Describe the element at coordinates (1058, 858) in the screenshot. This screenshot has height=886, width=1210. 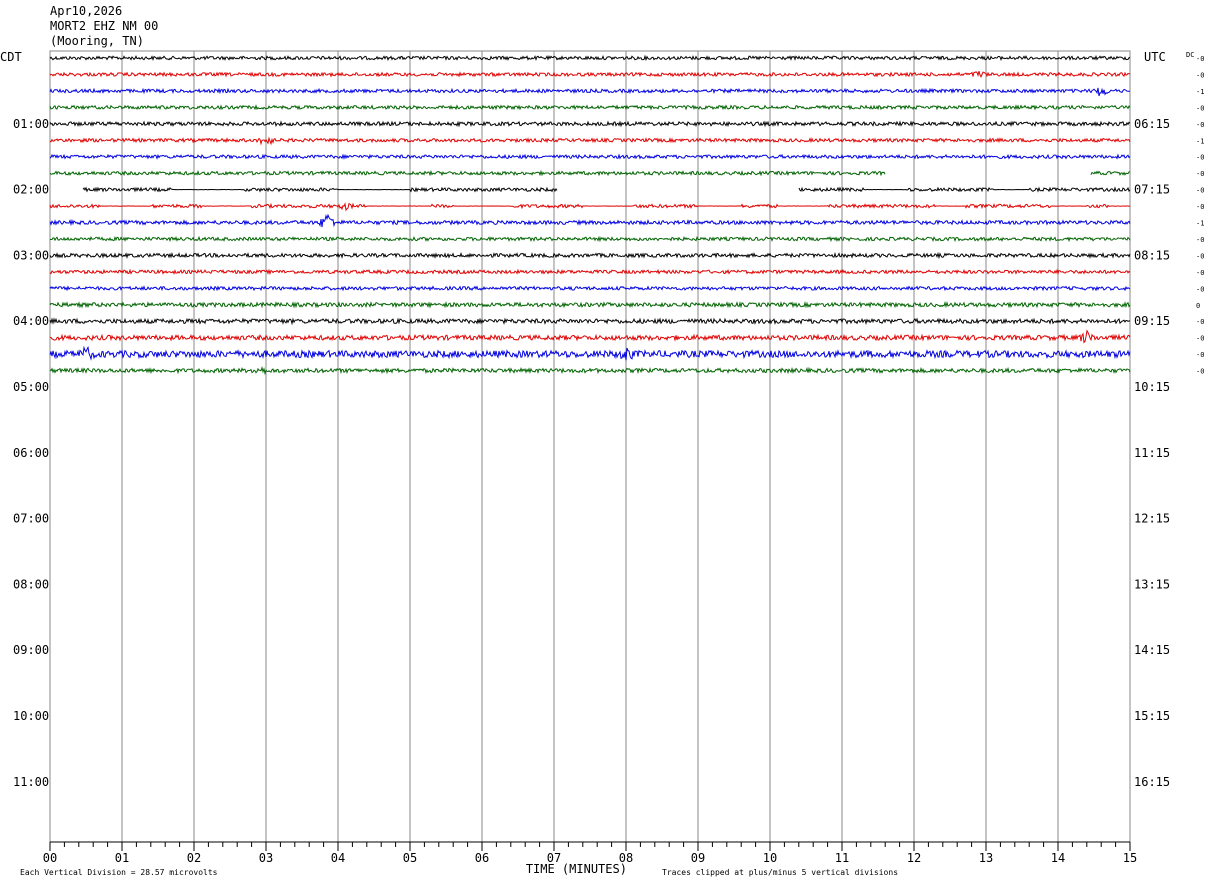
I see `x-tick-label: 14` at that location.